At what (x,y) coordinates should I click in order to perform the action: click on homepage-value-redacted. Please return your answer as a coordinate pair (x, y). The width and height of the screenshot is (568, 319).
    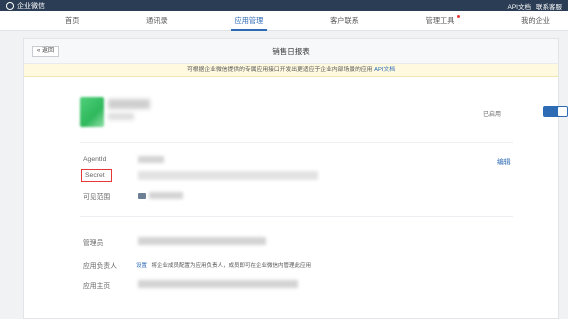
    Looking at the image, I should click on (218, 284).